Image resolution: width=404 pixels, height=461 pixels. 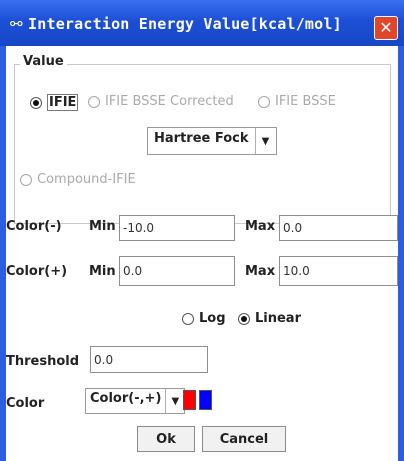 What do you see at coordinates (149, 359) in the screenshot?
I see `threshold-input` at bounding box center [149, 359].